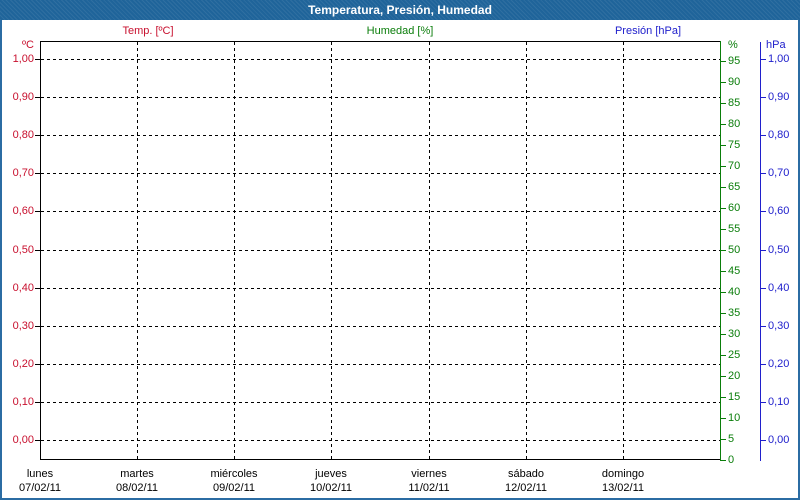 The width and height of the screenshot is (800, 500). Describe the element at coordinates (734, 250) in the screenshot. I see `humidity-axis-tick-label: 50` at that location.